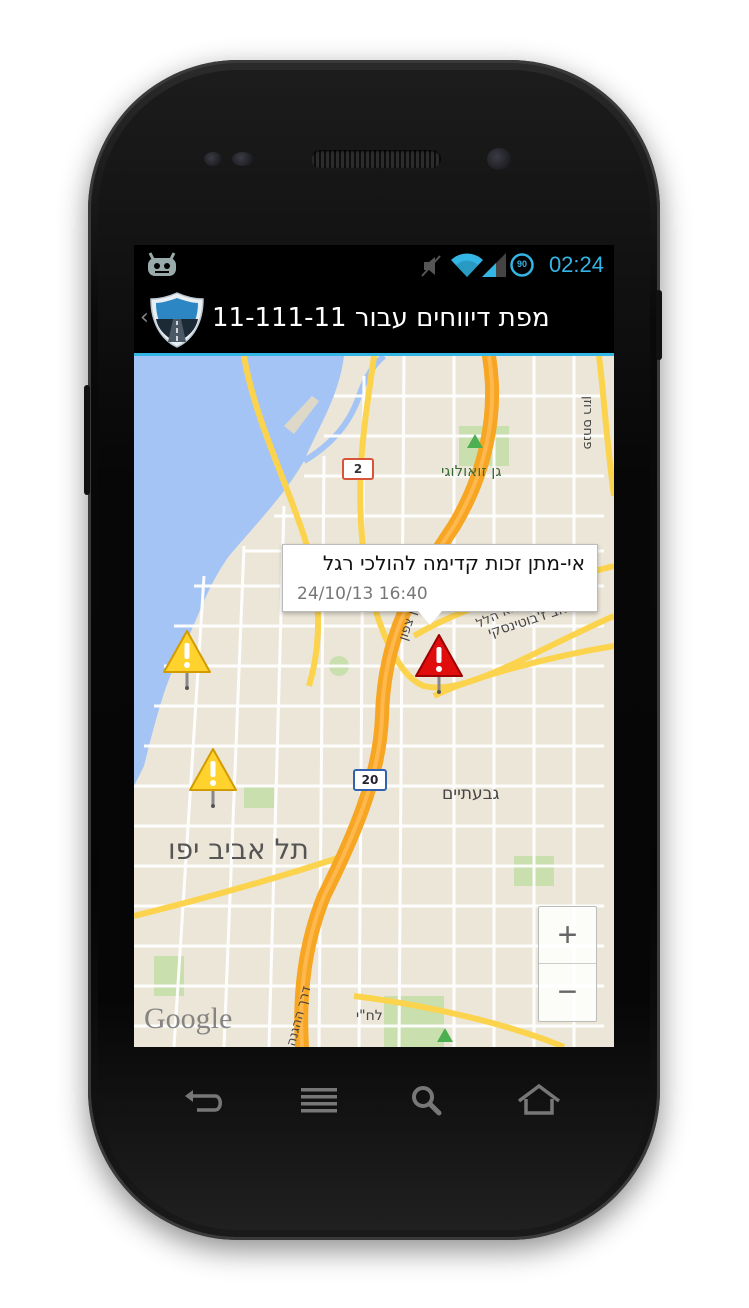  I want to click on power-button, so click(659, 325).